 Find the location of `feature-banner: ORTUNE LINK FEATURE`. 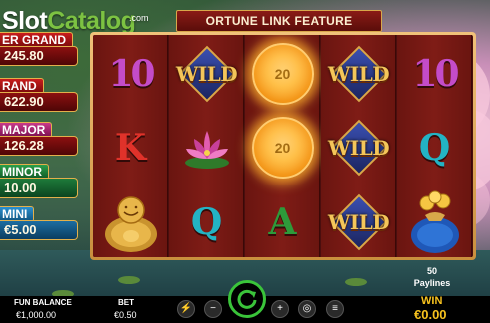

feature-banner: ORTUNE LINK FEATURE is located at coordinates (279, 21).